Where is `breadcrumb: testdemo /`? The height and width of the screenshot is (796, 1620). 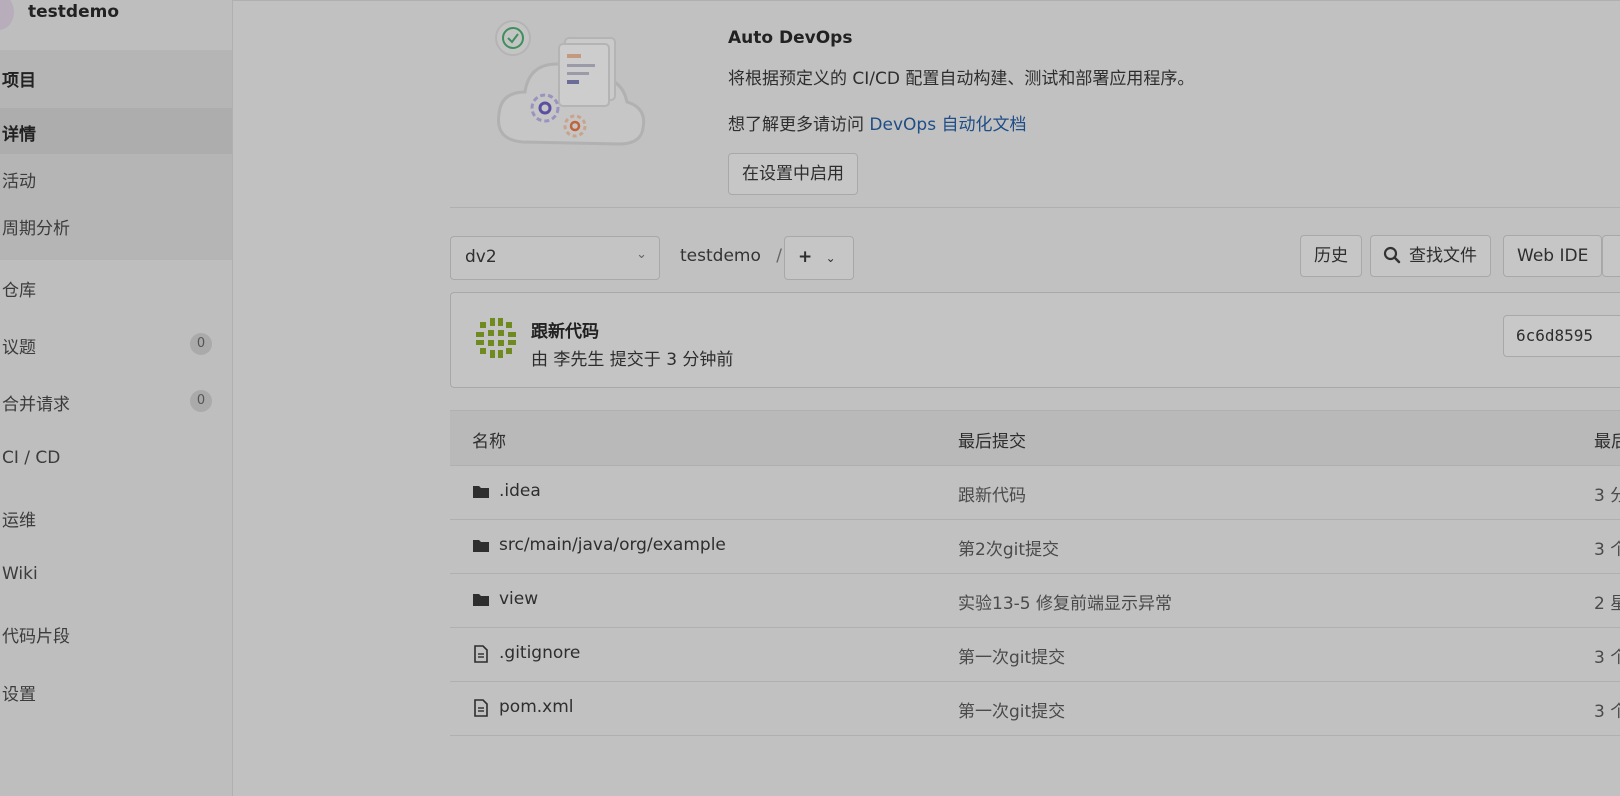 breadcrumb: testdemo / is located at coordinates (731, 256).